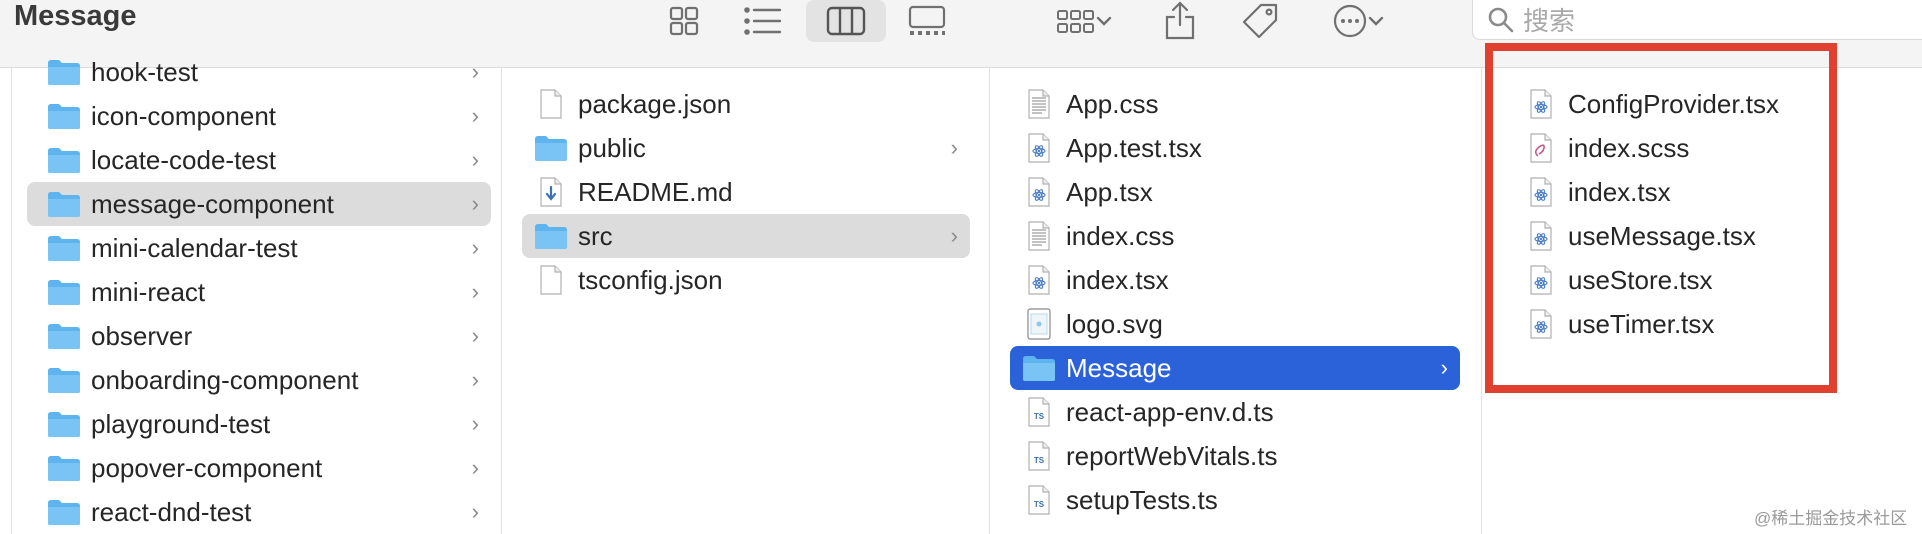 The height and width of the screenshot is (534, 1922). I want to click on list-item: index.tsx, so click(1235, 280).